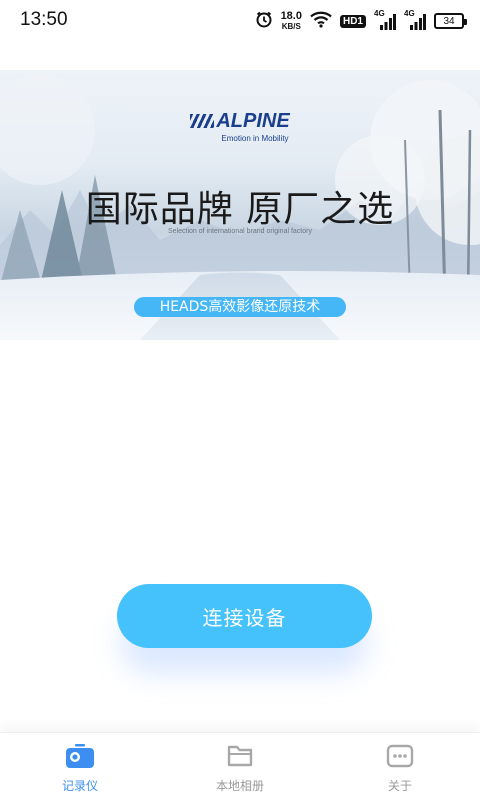 This screenshot has height=800, width=480. Describe the element at coordinates (240, 307) in the screenshot. I see `tech-badge: HEADS高效影像还原技术` at that location.